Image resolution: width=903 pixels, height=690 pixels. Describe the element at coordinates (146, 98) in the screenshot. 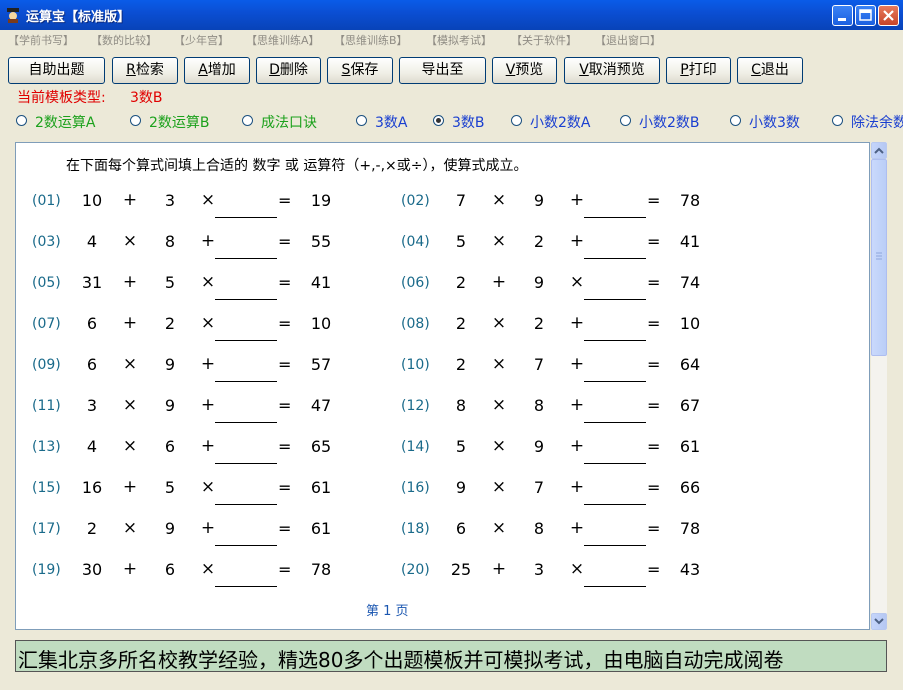

I see `template-type-value: 3数B` at that location.